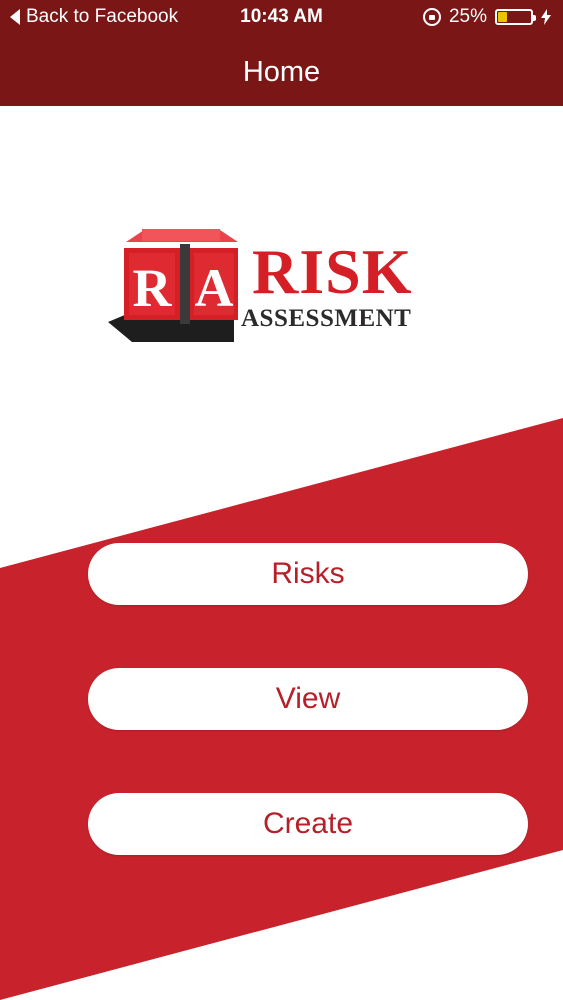 The image size is (563, 1000). What do you see at coordinates (308, 574) in the screenshot?
I see `risks-button: Risks` at bounding box center [308, 574].